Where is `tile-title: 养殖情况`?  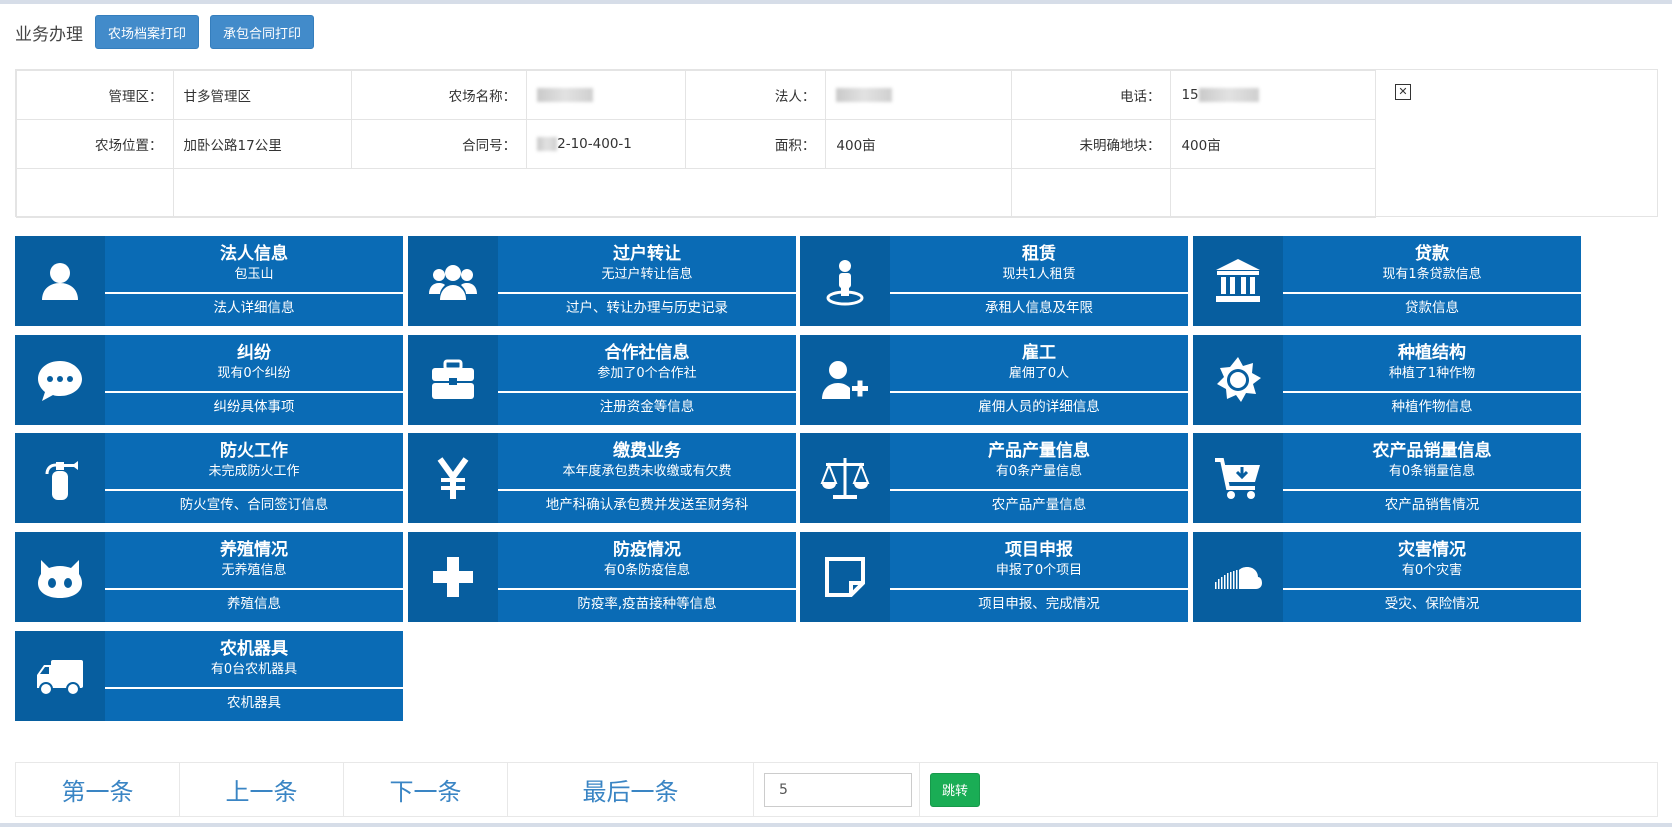 tile-title: 养殖情况 is located at coordinates (254, 550).